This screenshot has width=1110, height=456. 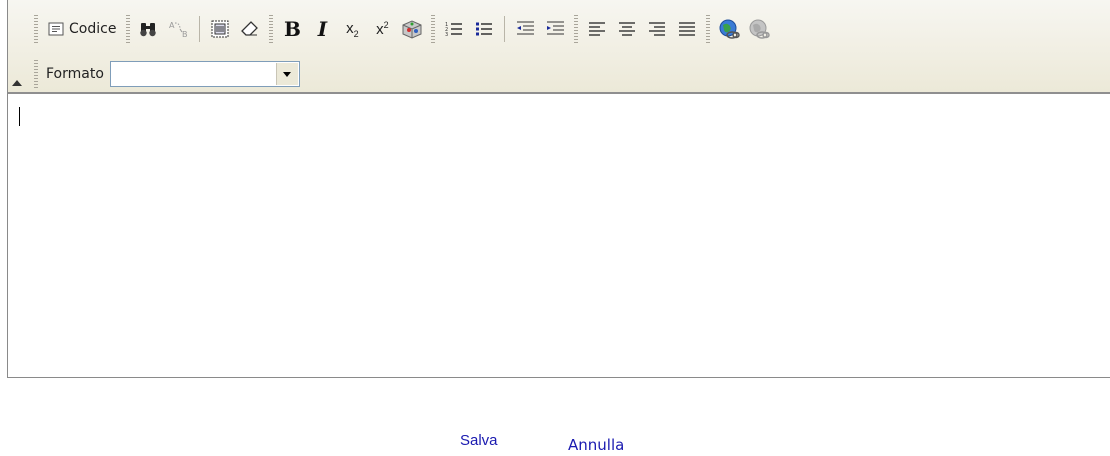 I want to click on italic-button: I, so click(x=322, y=29).